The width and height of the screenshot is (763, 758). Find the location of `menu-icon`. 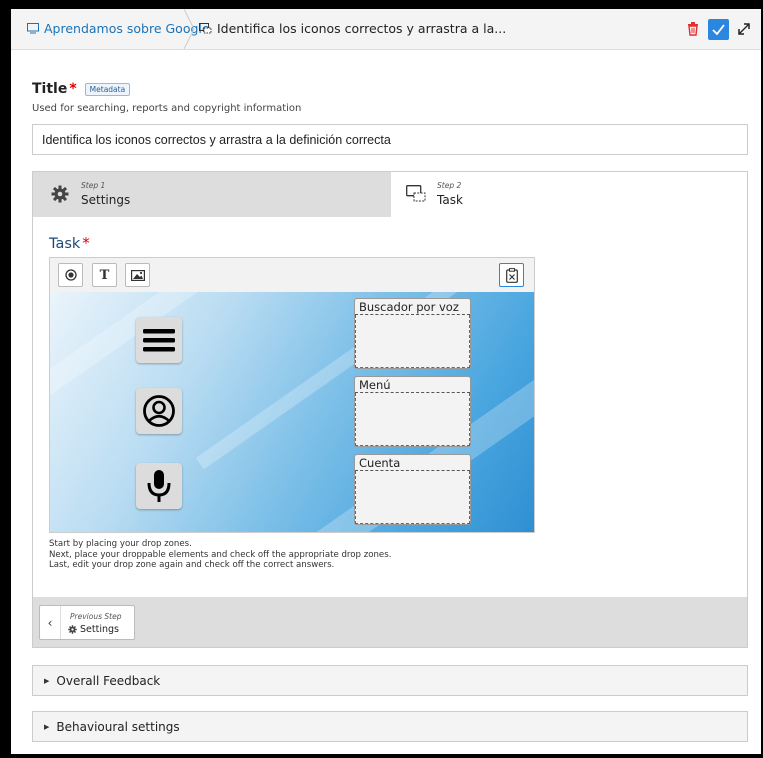

menu-icon is located at coordinates (159, 340).